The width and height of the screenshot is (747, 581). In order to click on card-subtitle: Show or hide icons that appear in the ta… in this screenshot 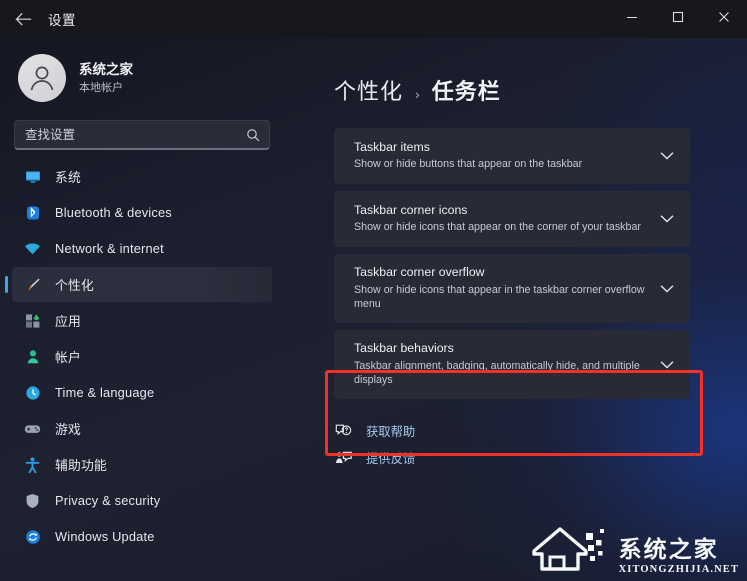, I will do `click(499, 297)`.